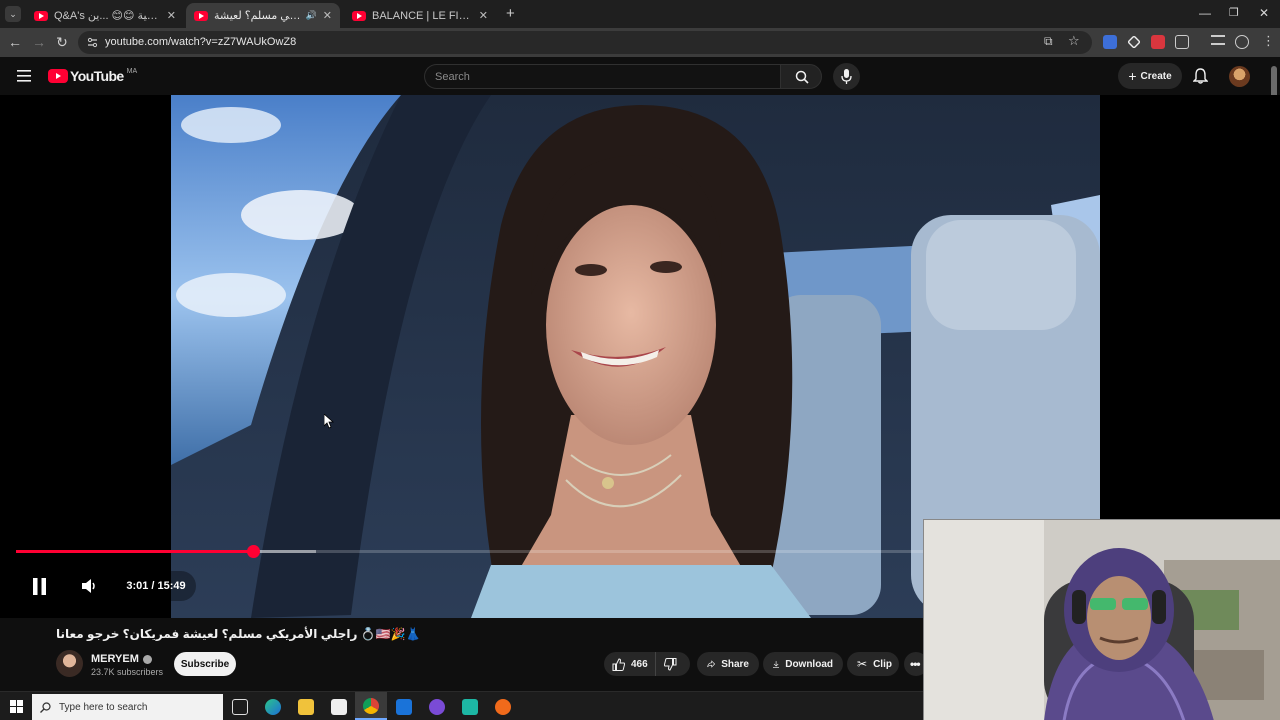 The image size is (1280, 720). What do you see at coordinates (24, 76) in the screenshot?
I see `hamburger-menu-icon` at bounding box center [24, 76].